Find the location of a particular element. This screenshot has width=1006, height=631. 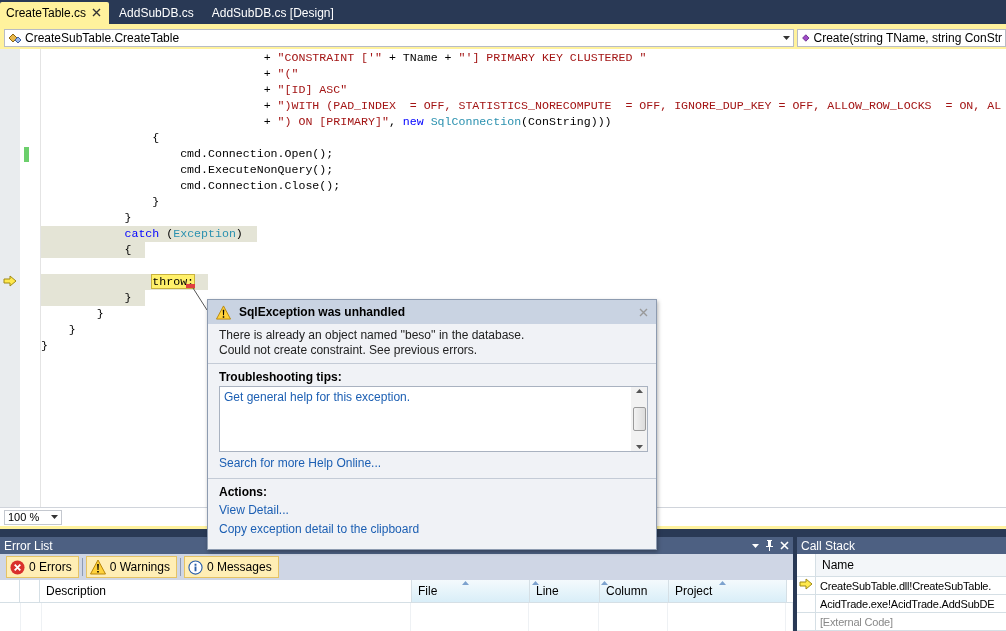

code-line: cmd.Connection.Close(); is located at coordinates (260, 186).